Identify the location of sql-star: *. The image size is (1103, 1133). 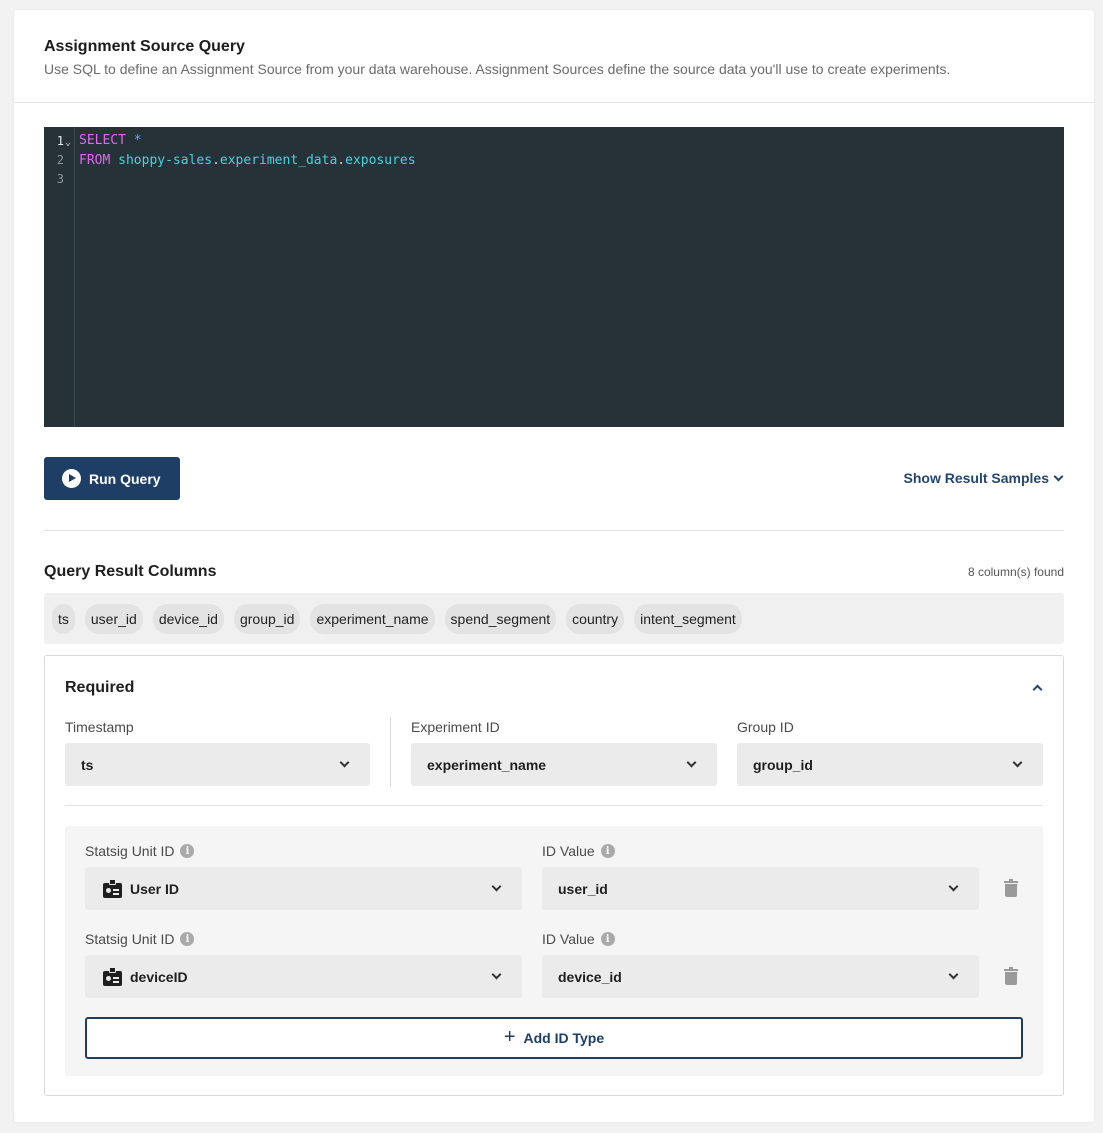
(137, 140).